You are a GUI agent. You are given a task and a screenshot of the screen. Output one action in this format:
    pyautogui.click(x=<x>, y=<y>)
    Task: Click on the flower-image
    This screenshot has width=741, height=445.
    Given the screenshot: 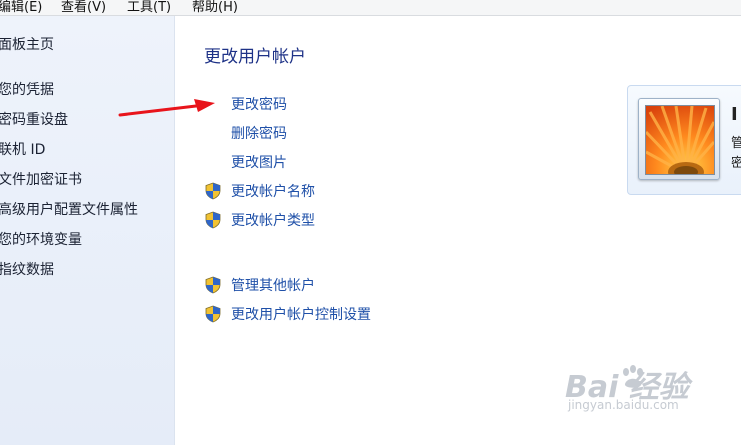 What is the action you would take?
    pyautogui.click(x=680, y=140)
    